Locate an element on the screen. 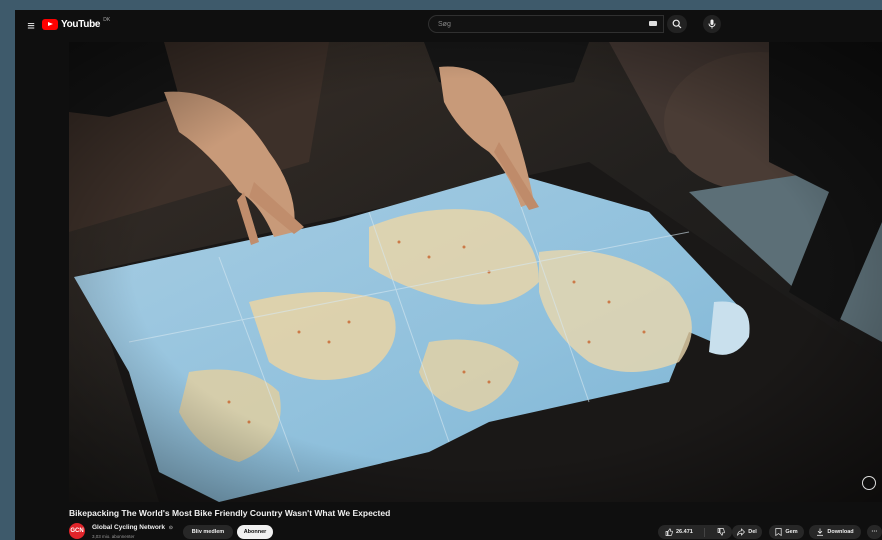 This screenshot has width=882, height=540. search-icon is located at coordinates (677, 24).